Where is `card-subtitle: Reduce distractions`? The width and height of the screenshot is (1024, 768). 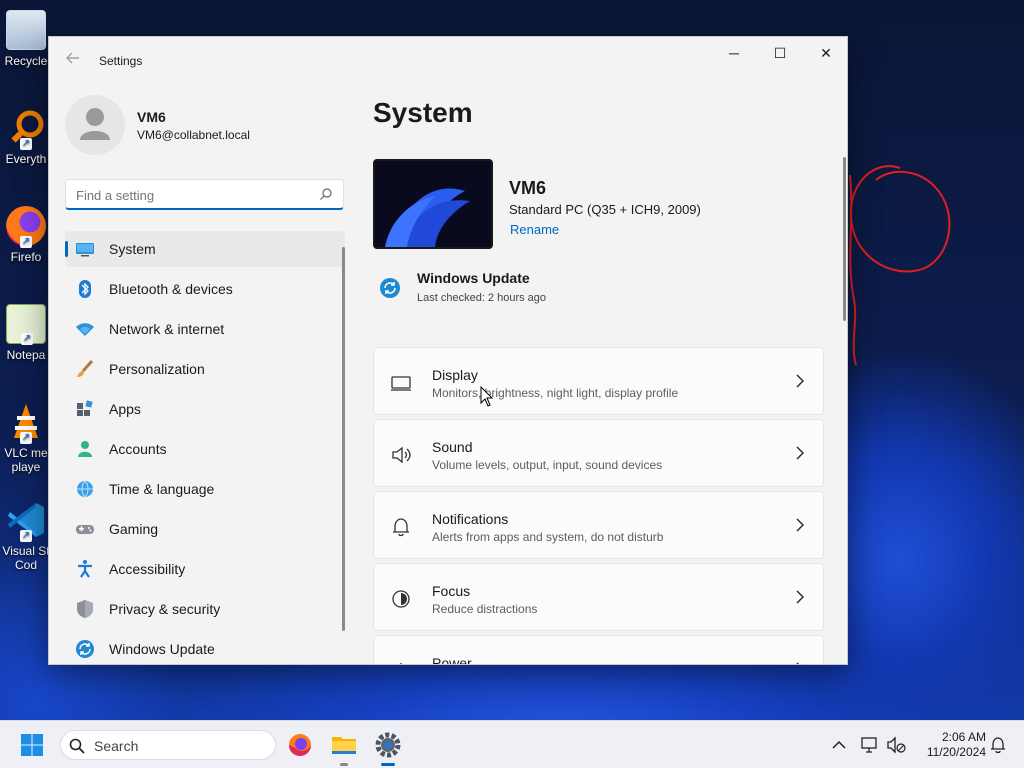 card-subtitle: Reduce distractions is located at coordinates (485, 609).